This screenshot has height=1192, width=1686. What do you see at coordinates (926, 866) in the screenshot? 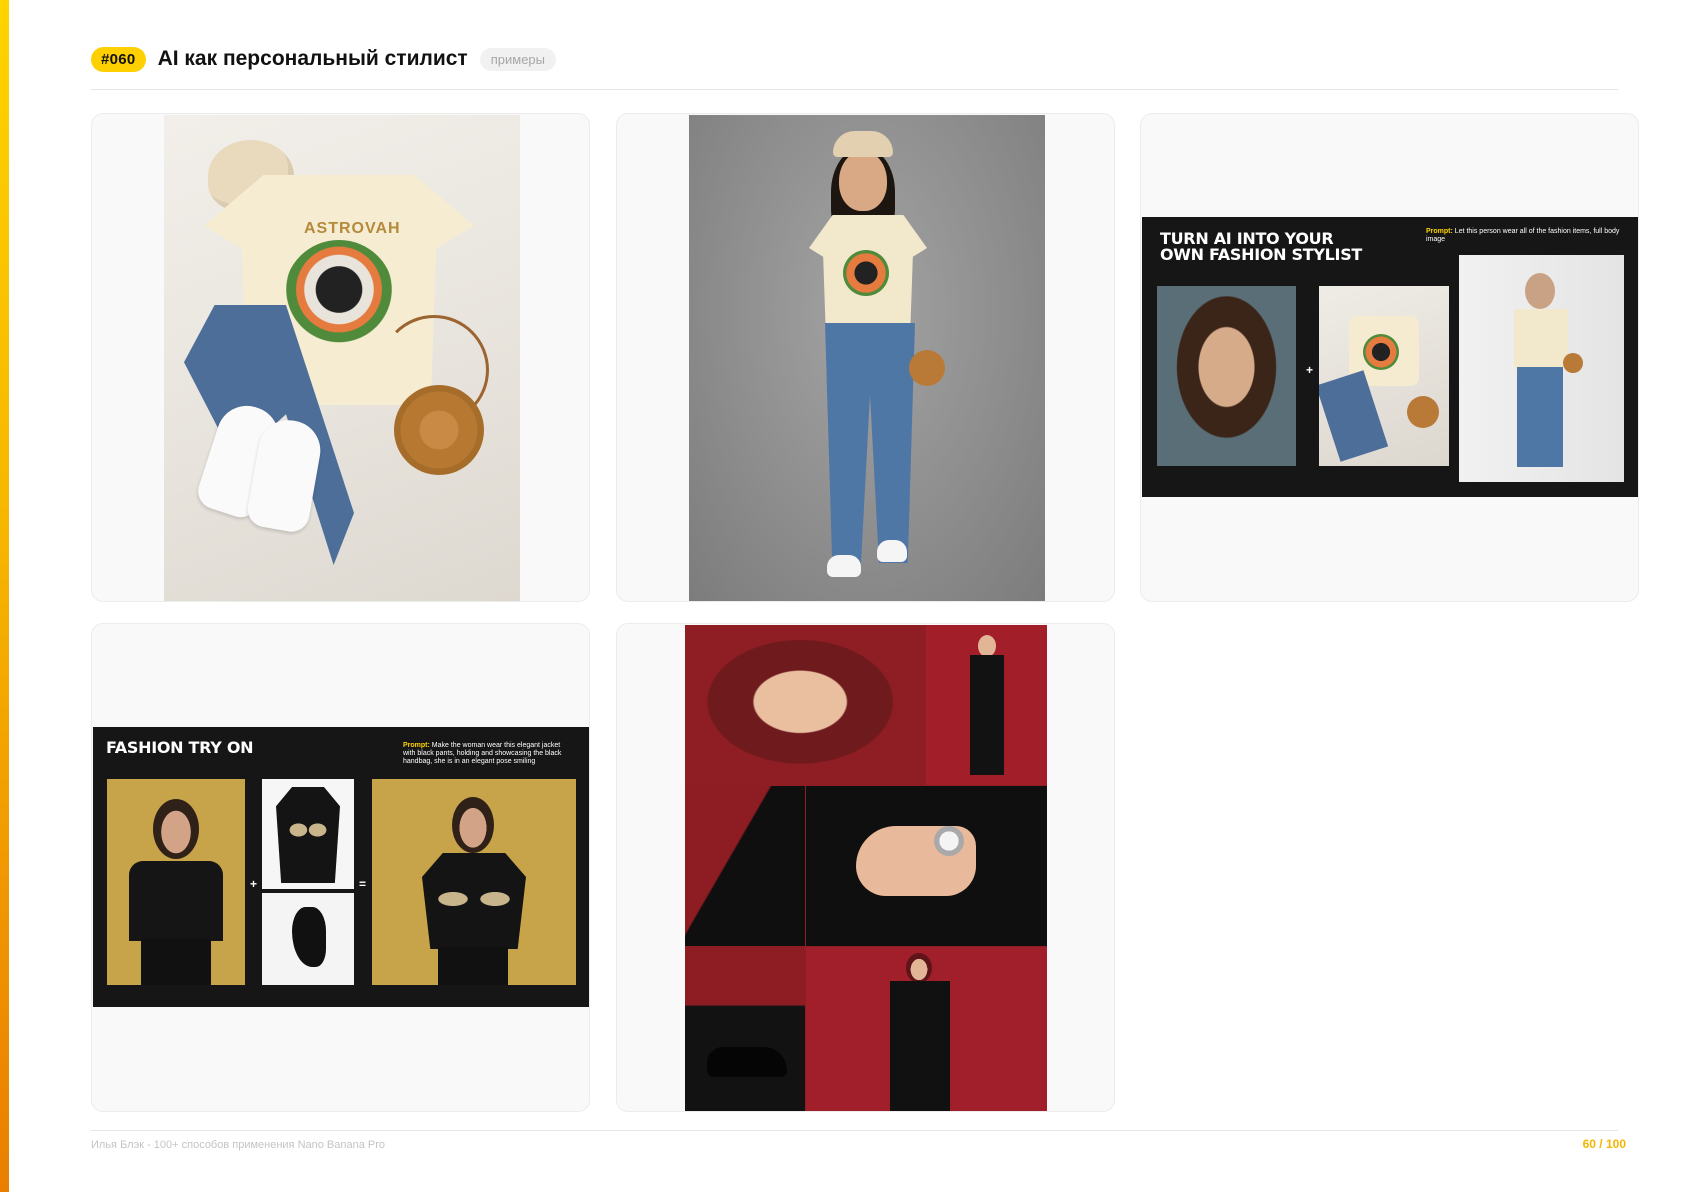
I see `watch-hand-tile` at bounding box center [926, 866].